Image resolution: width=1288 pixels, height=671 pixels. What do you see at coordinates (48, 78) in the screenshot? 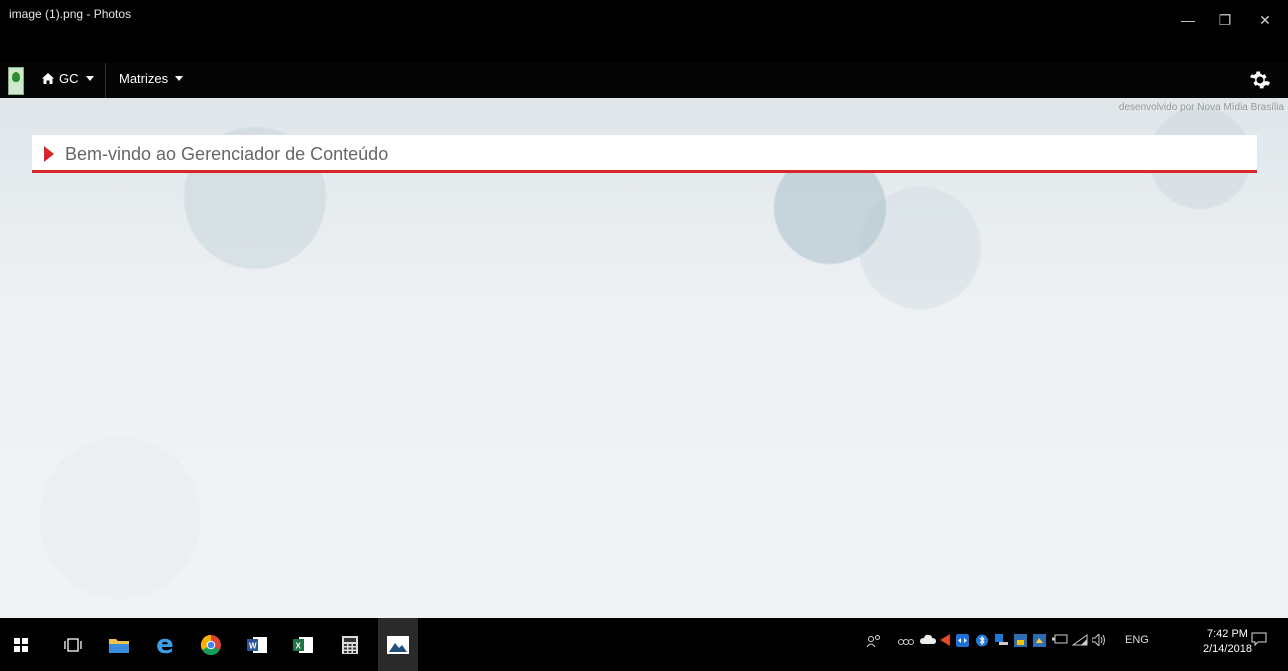
I see `home-icon` at bounding box center [48, 78].